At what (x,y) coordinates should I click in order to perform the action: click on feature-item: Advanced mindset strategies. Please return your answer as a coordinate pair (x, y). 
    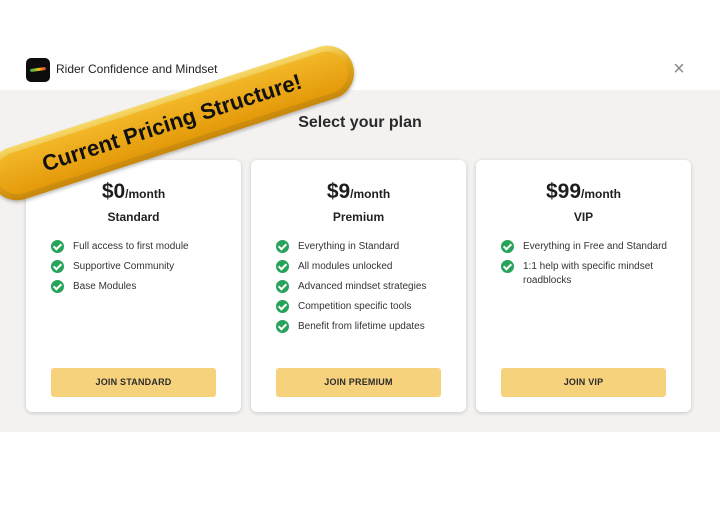
    Looking at the image, I should click on (363, 287).